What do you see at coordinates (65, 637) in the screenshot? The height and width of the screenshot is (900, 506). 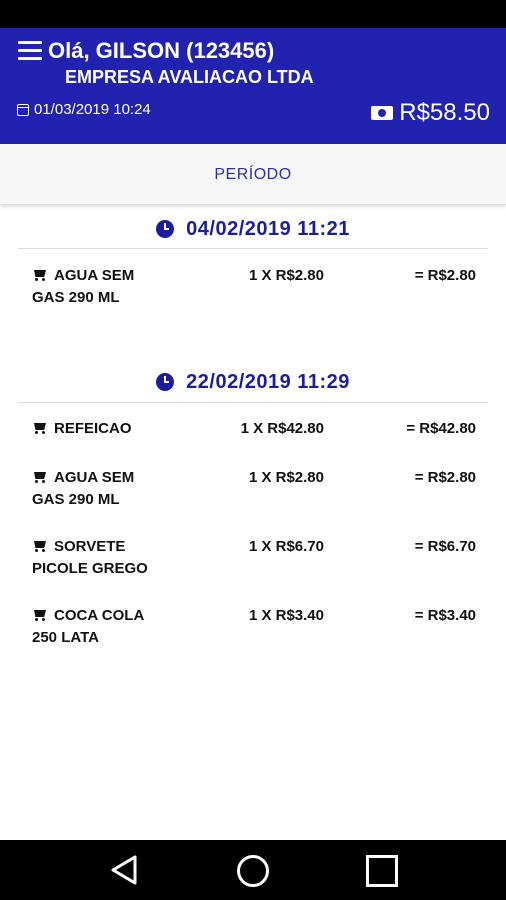 I see `item-name-line2: 250 LATA` at bounding box center [65, 637].